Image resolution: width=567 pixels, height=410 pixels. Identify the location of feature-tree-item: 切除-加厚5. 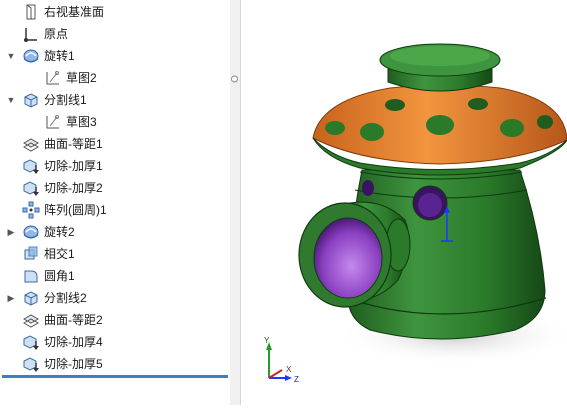
(114, 364).